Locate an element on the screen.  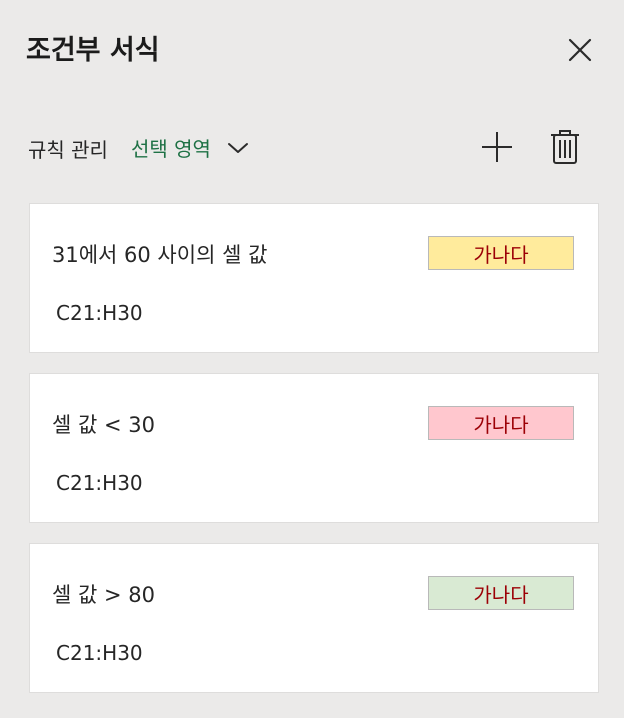
delete-rules-button is located at coordinates (565, 146).